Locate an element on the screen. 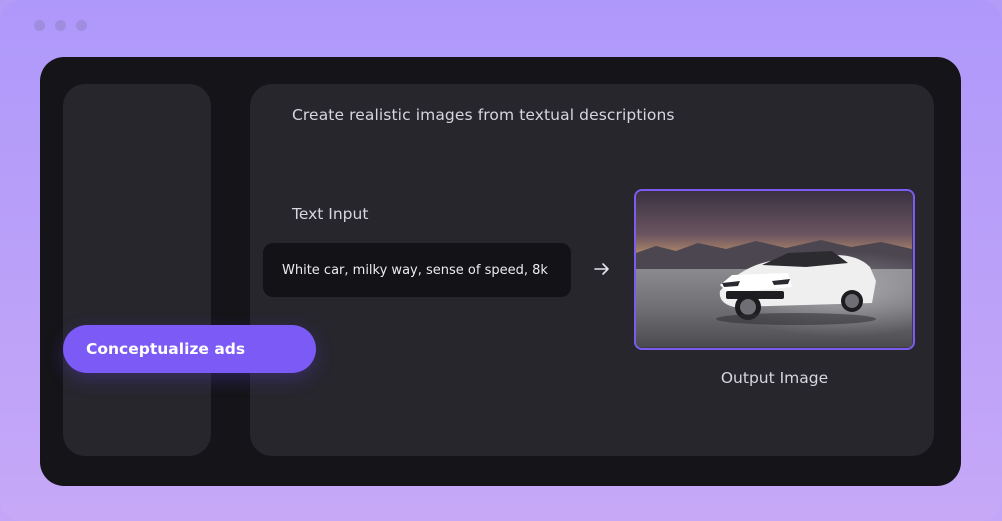 This screenshot has height=521, width=1002. sidebar-panel is located at coordinates (137, 270).